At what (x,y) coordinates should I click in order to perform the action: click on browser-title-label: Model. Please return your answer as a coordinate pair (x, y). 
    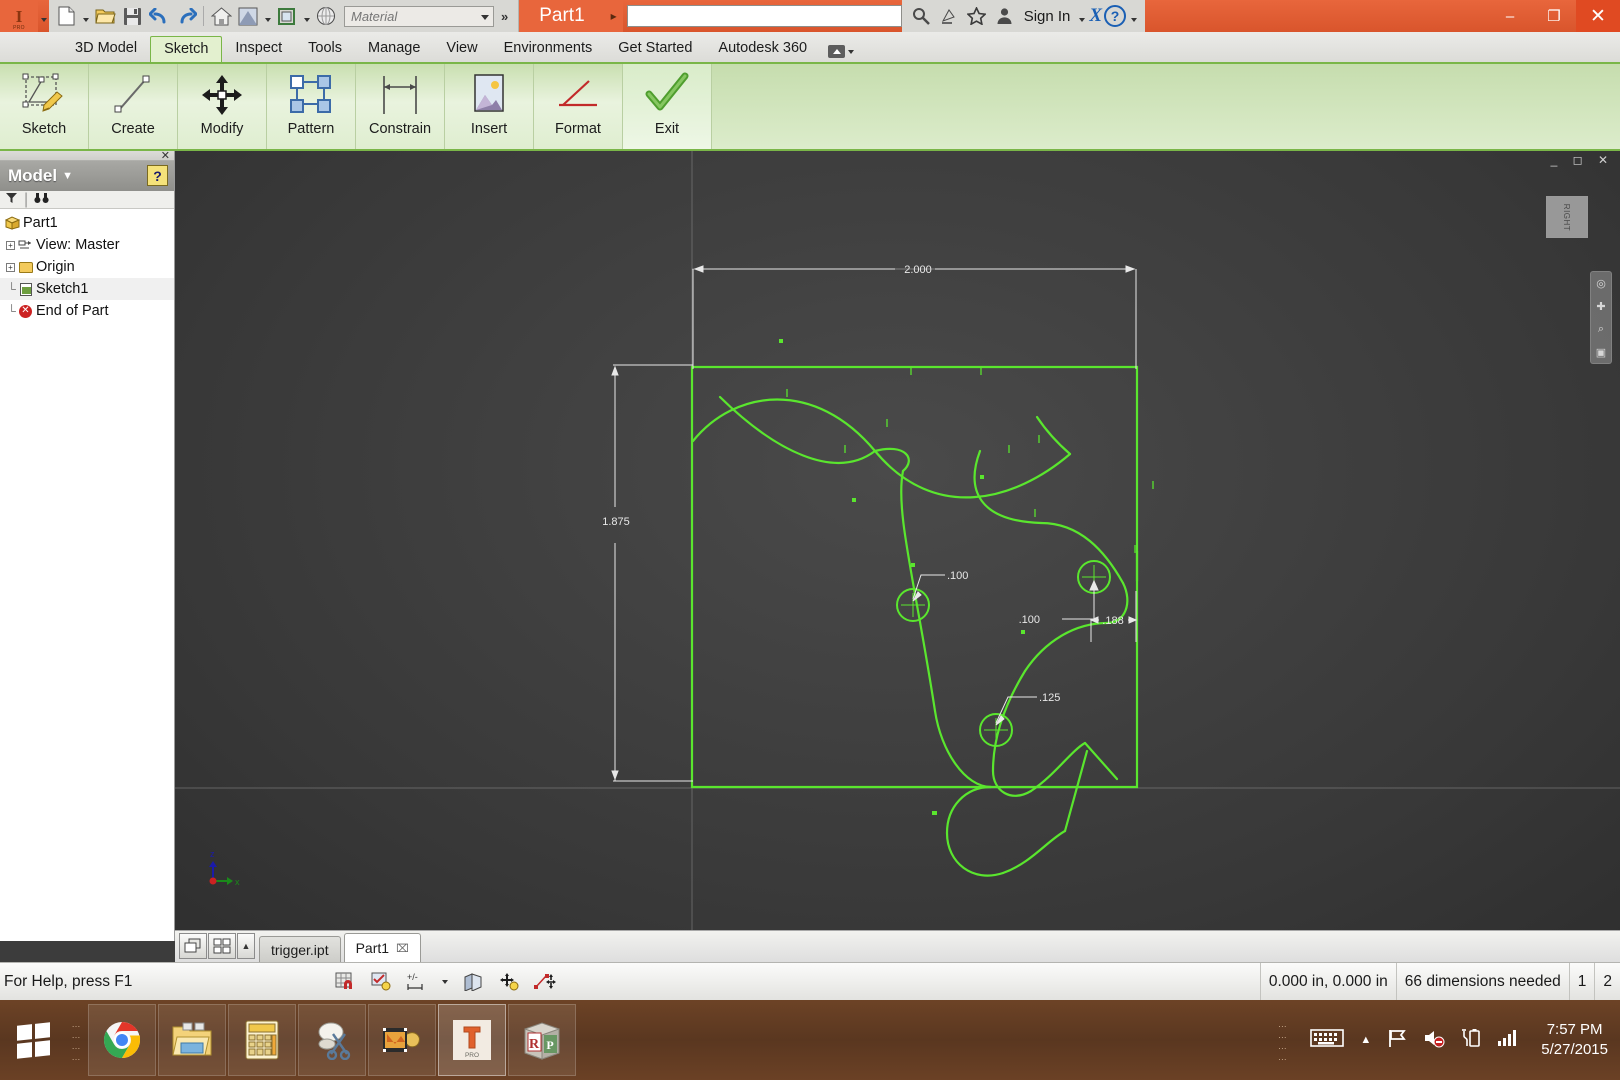
    Looking at the image, I should click on (33, 175).